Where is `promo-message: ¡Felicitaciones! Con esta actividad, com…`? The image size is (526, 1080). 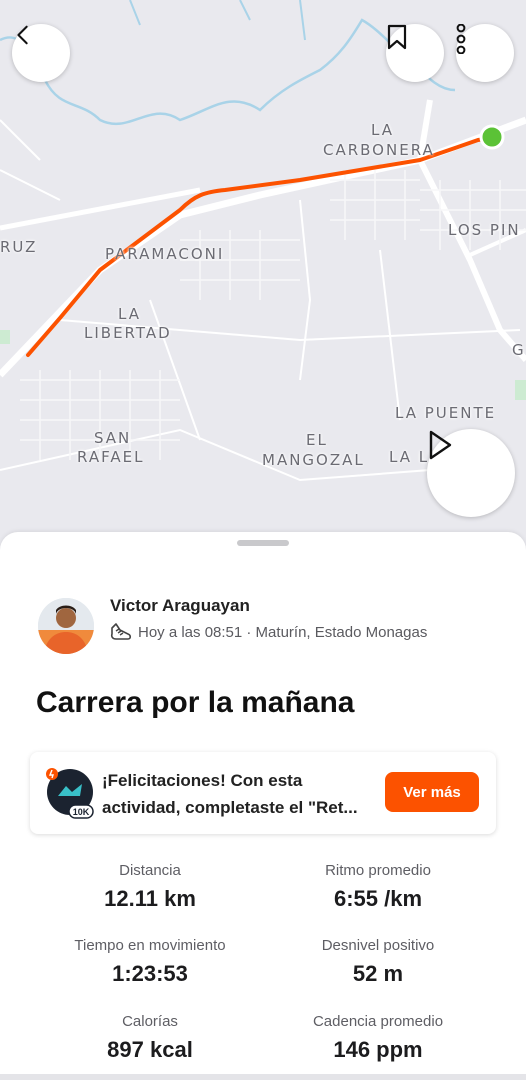 promo-message: ¡Felicitaciones! Con esta actividad, com… is located at coordinates (252, 794).